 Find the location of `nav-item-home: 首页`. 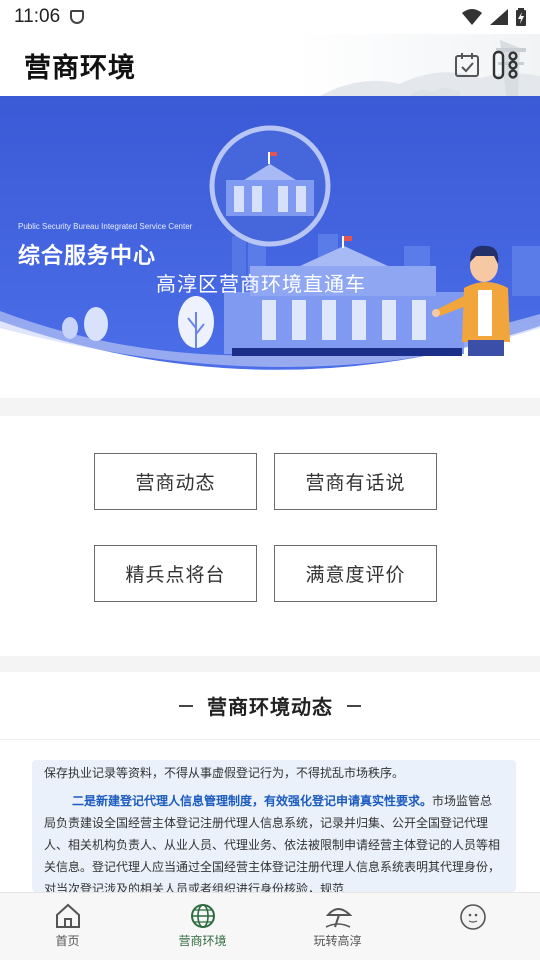

nav-item-home: 首页 is located at coordinates (67, 926).